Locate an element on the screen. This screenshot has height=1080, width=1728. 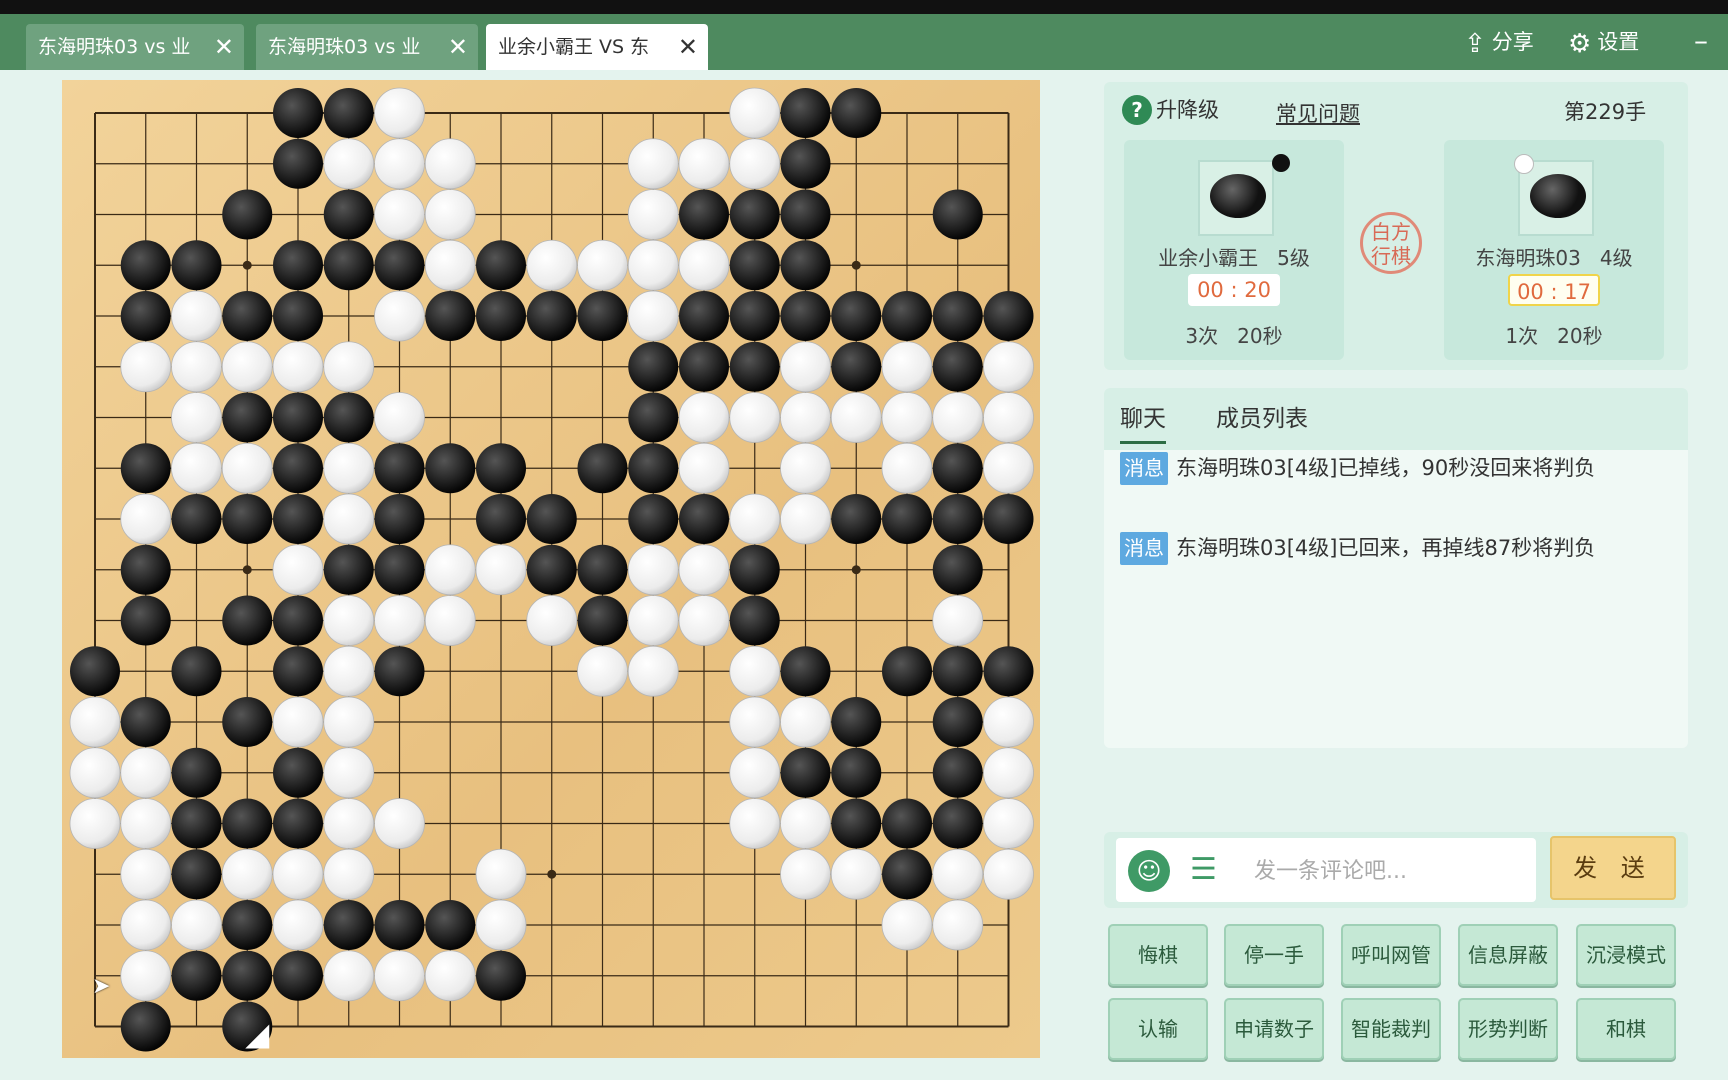
chat-message: 消息 东海明珠03[4级]已掉线，90秒没回来将判负 is located at coordinates (1380, 468).